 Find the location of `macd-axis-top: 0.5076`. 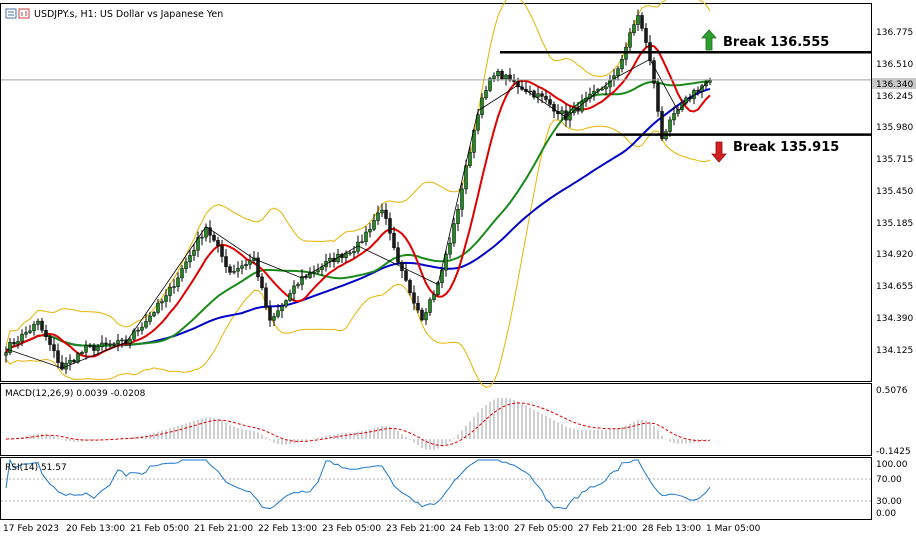

macd-axis-top: 0.5076 is located at coordinates (892, 391).